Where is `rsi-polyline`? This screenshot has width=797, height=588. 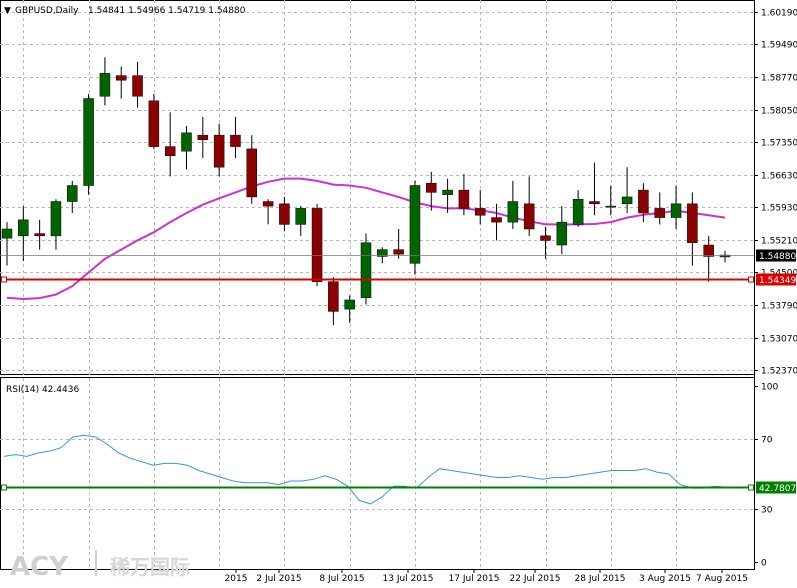
rsi-polyline is located at coordinates (365, 469).